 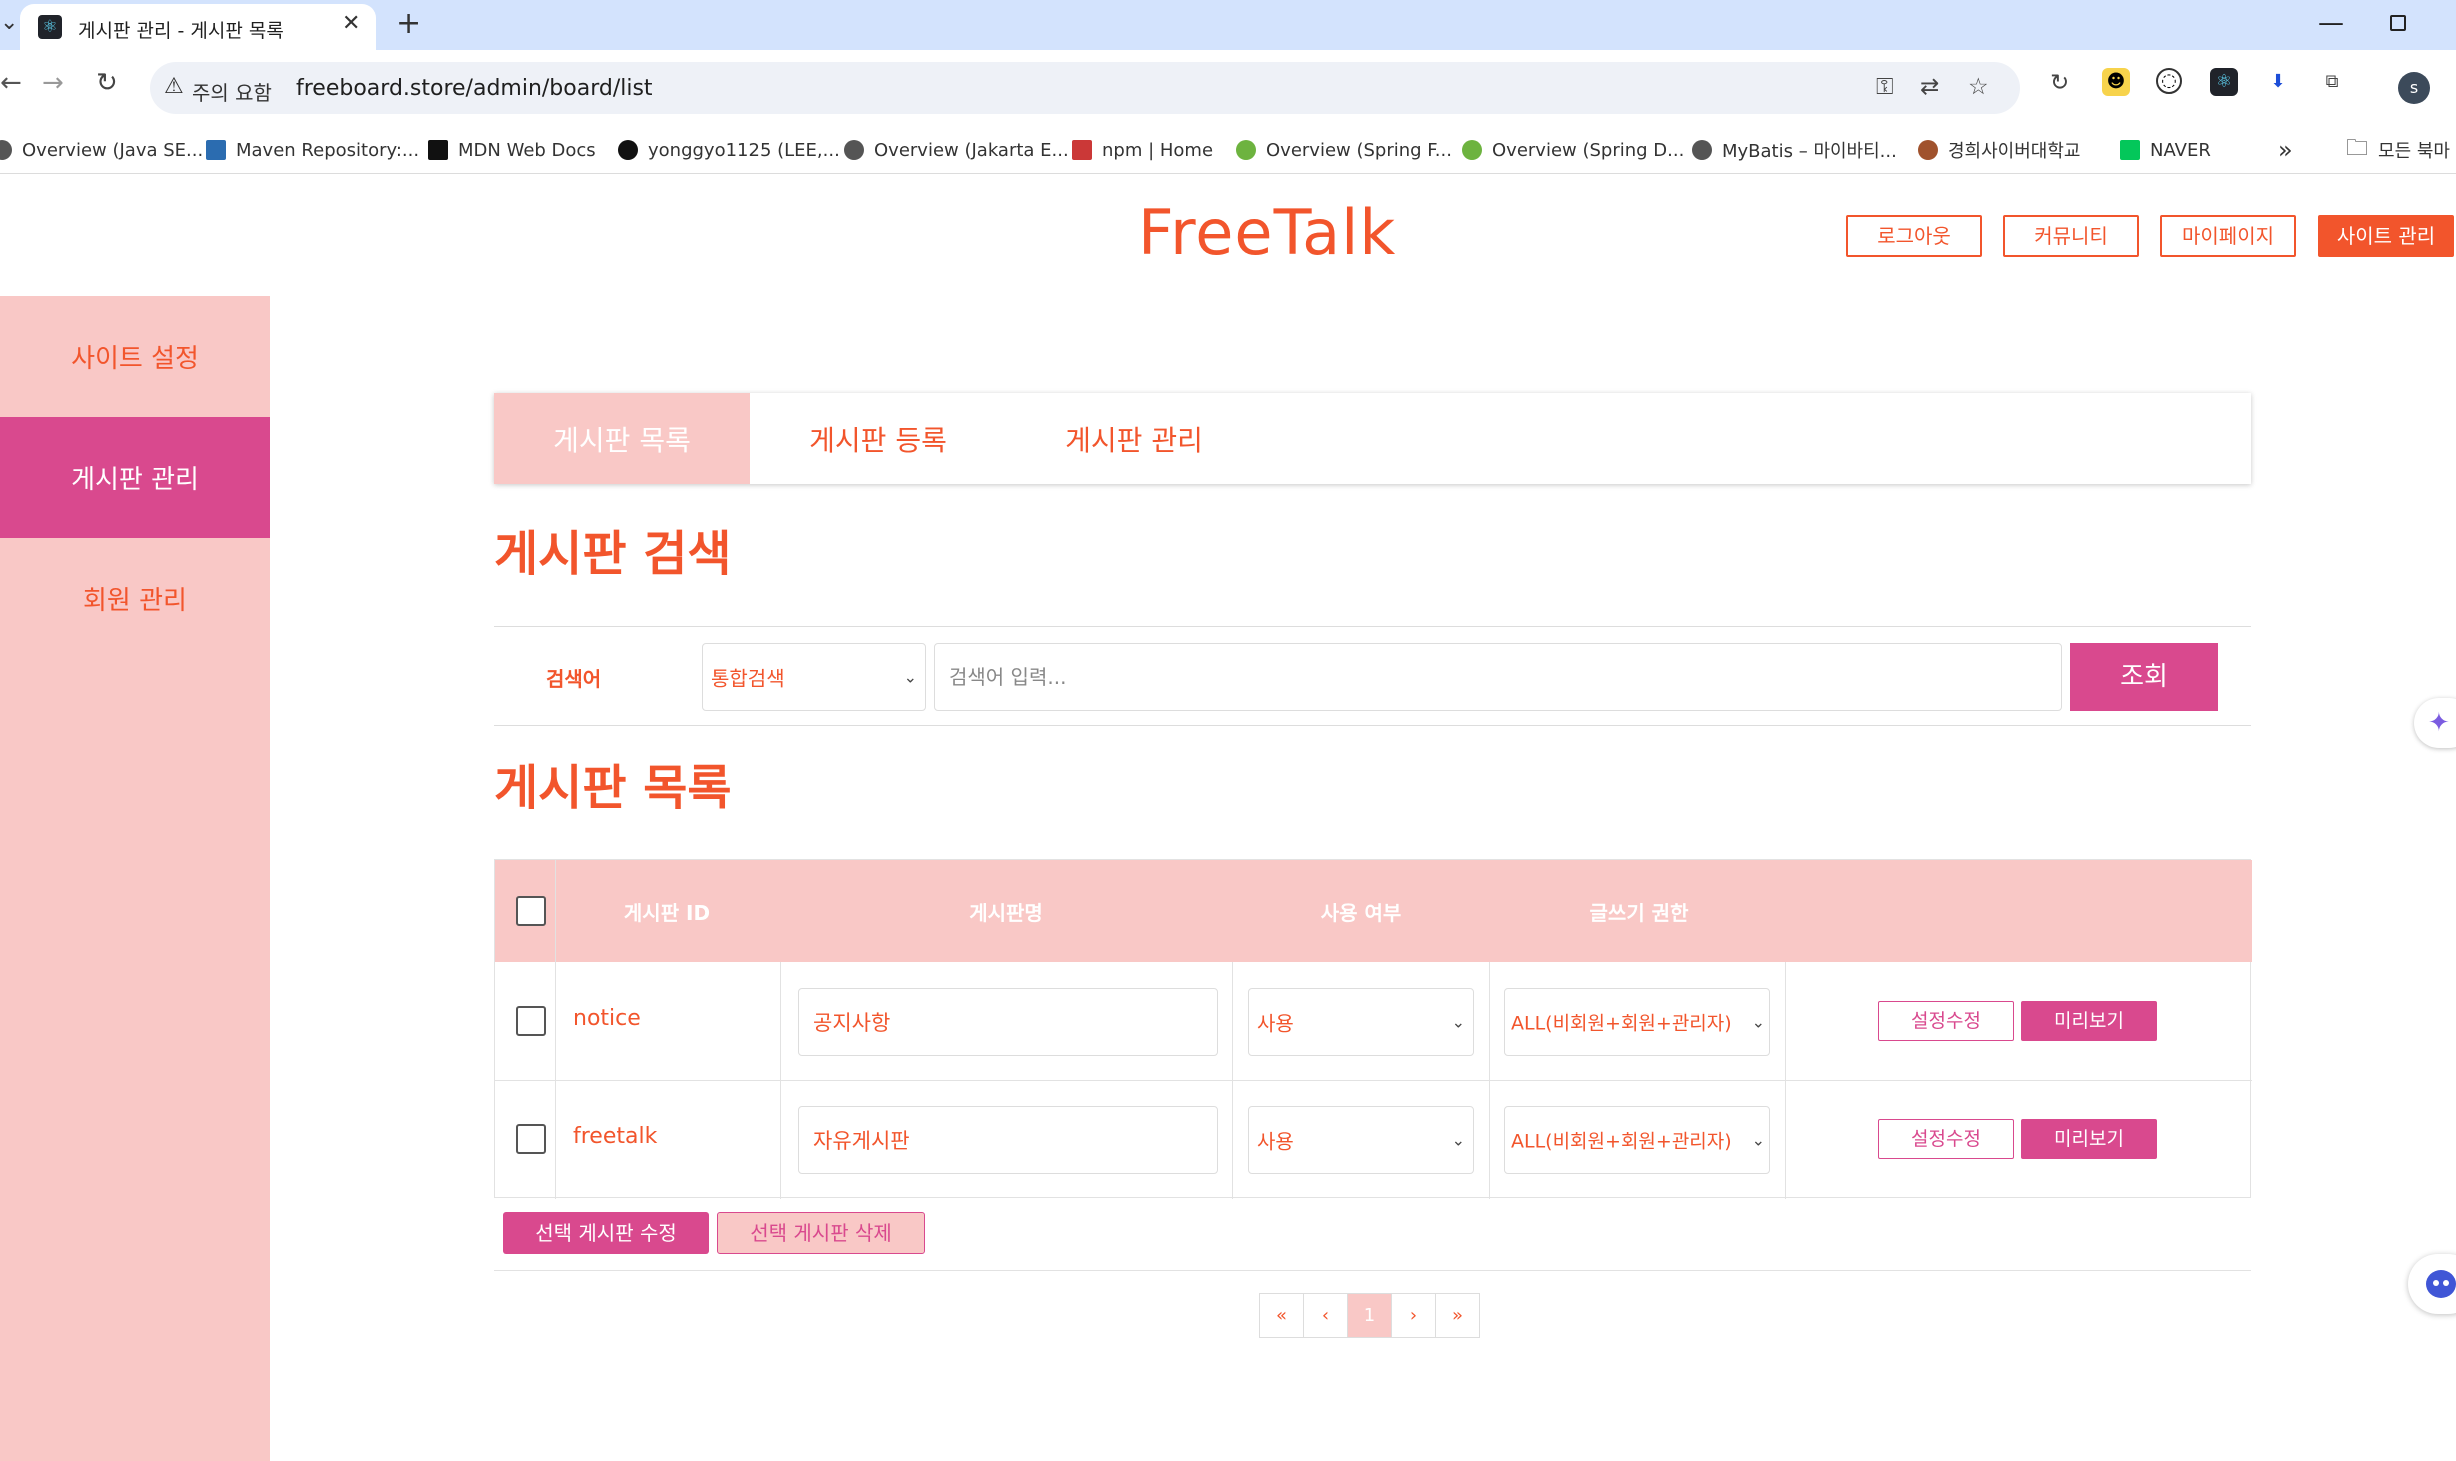 I want to click on mypage-button: 마이페이지, so click(x=2228, y=236).